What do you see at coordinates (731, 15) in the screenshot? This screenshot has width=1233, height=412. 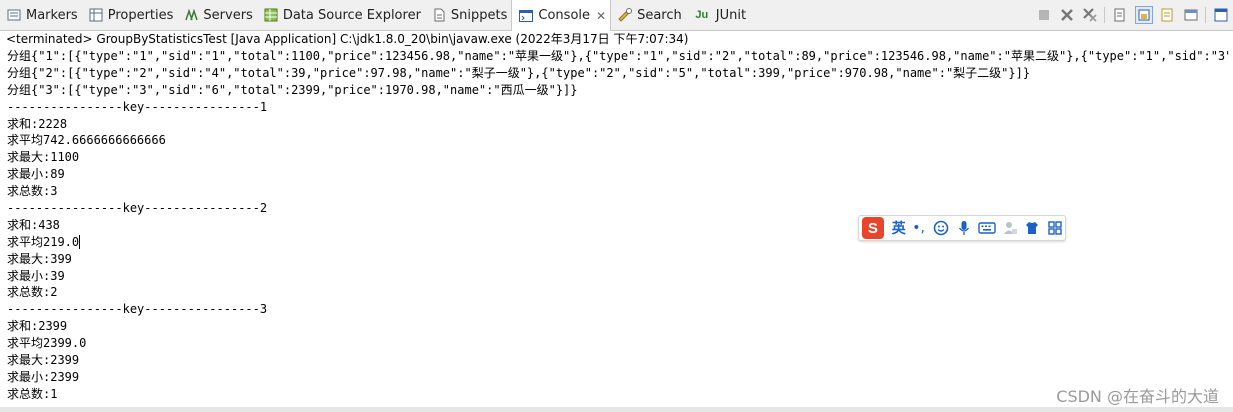 I see `tab-label: JUnit` at bounding box center [731, 15].